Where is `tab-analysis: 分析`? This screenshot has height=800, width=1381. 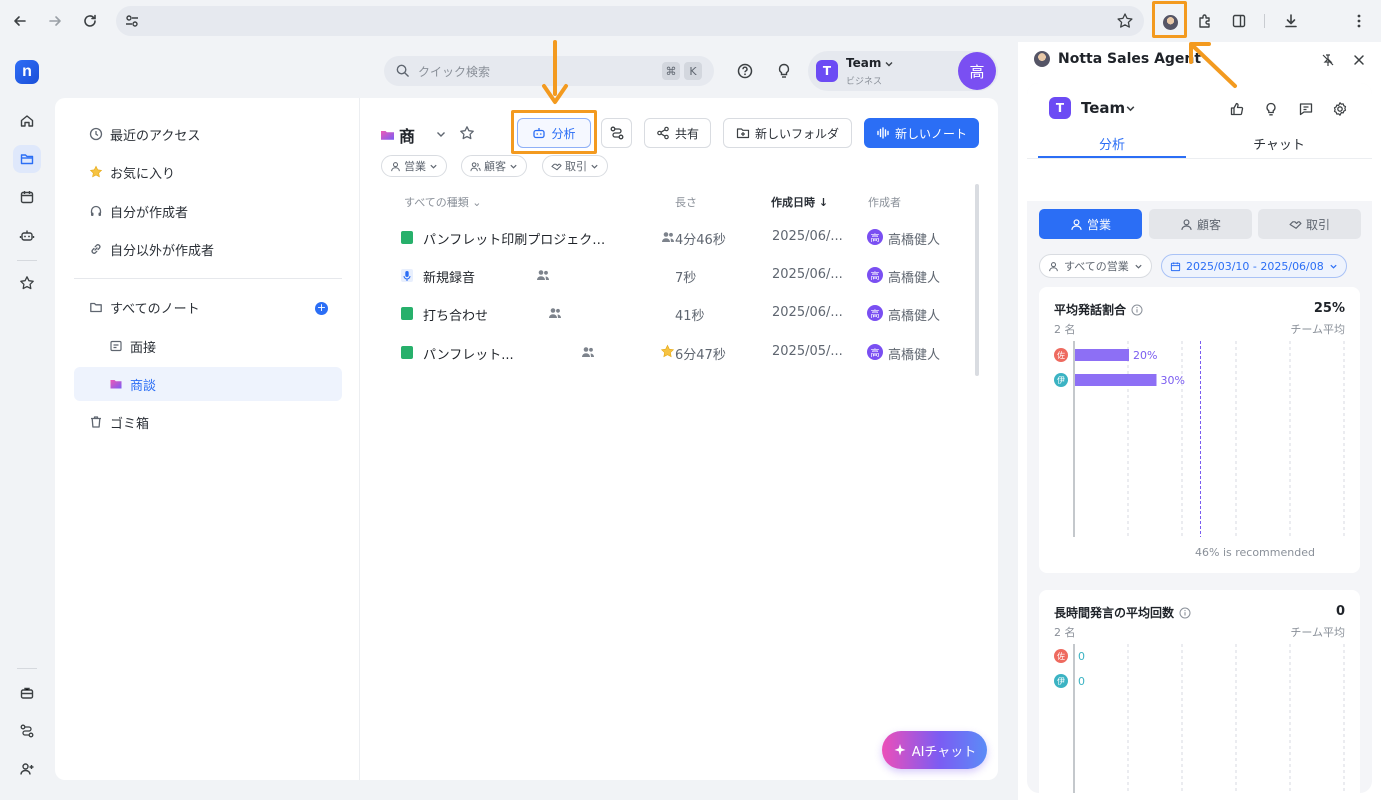 tab-analysis: 分析 is located at coordinates (1112, 143).